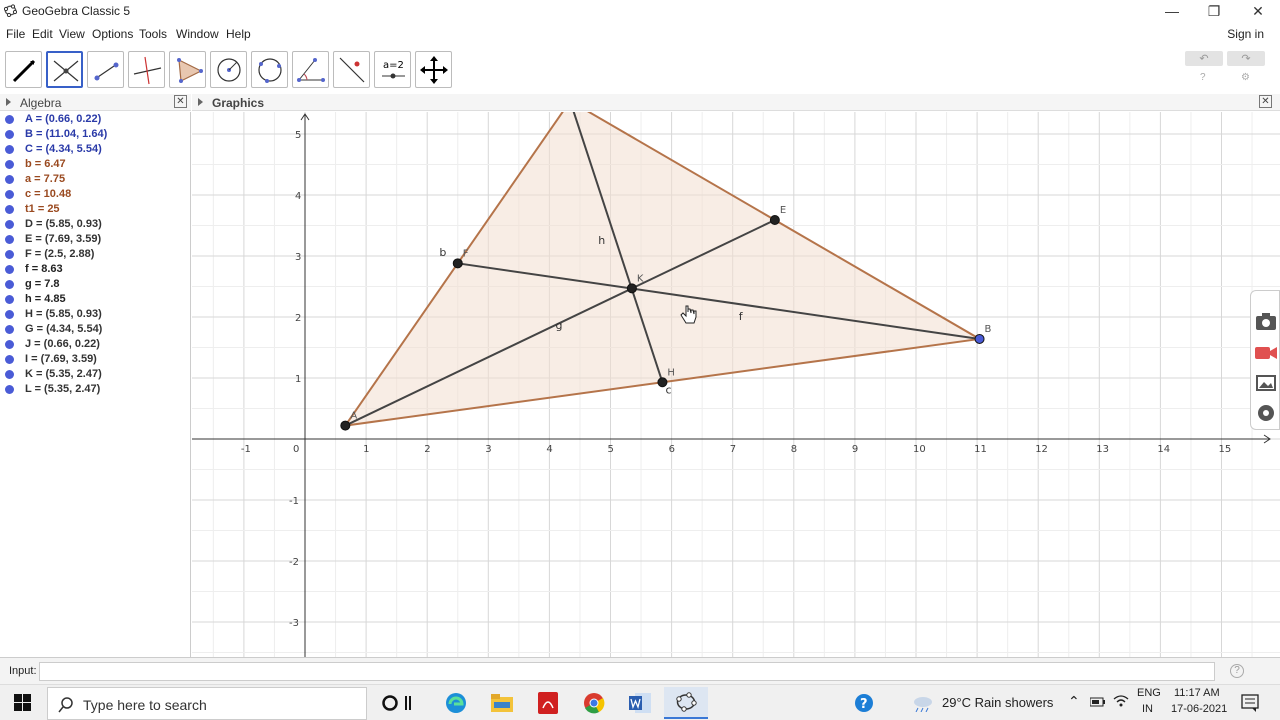 The height and width of the screenshot is (720, 1280). What do you see at coordinates (456, 703) in the screenshot?
I see `edge-browser-icon` at bounding box center [456, 703].